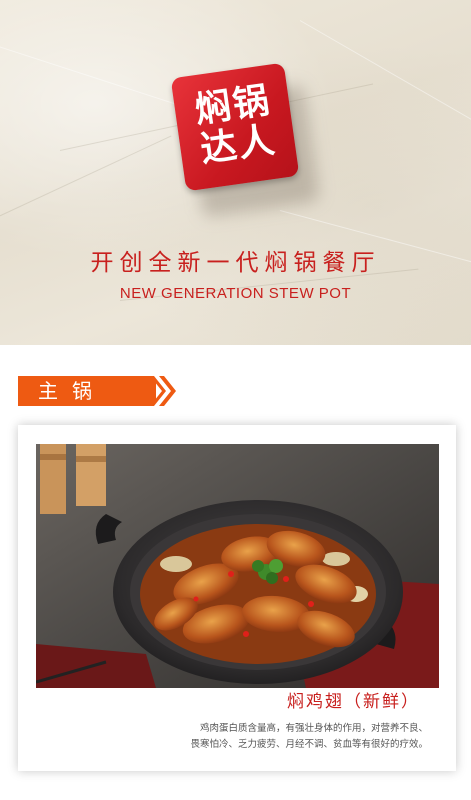 This screenshot has width=471, height=800. I want to click on tagline-chinese: 开创全新一代焖锅餐厅, so click(235, 263).